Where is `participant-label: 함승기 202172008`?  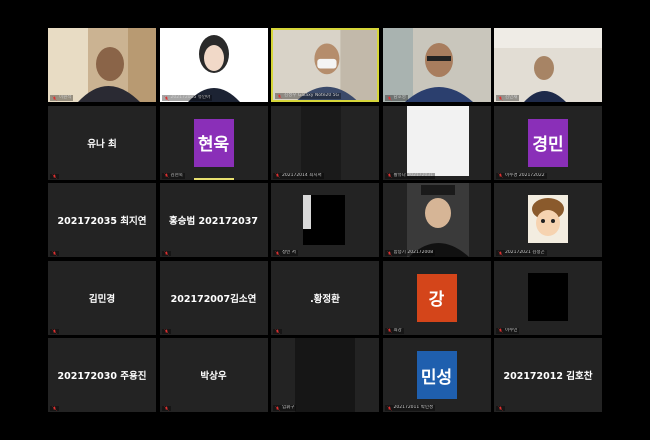 participant-label: 함승기 202172008 is located at coordinates (410, 253).